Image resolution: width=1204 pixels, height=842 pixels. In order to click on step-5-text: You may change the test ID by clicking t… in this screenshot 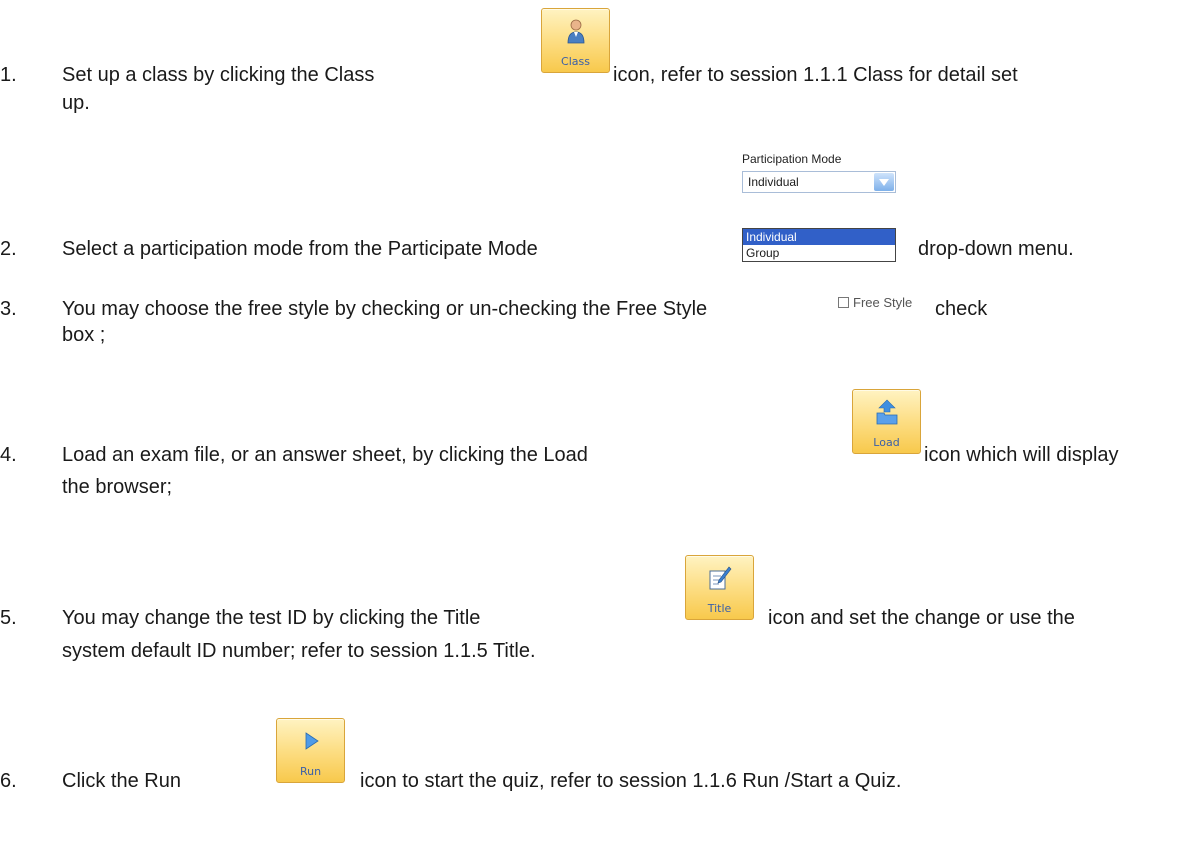, I will do `click(271, 618)`.